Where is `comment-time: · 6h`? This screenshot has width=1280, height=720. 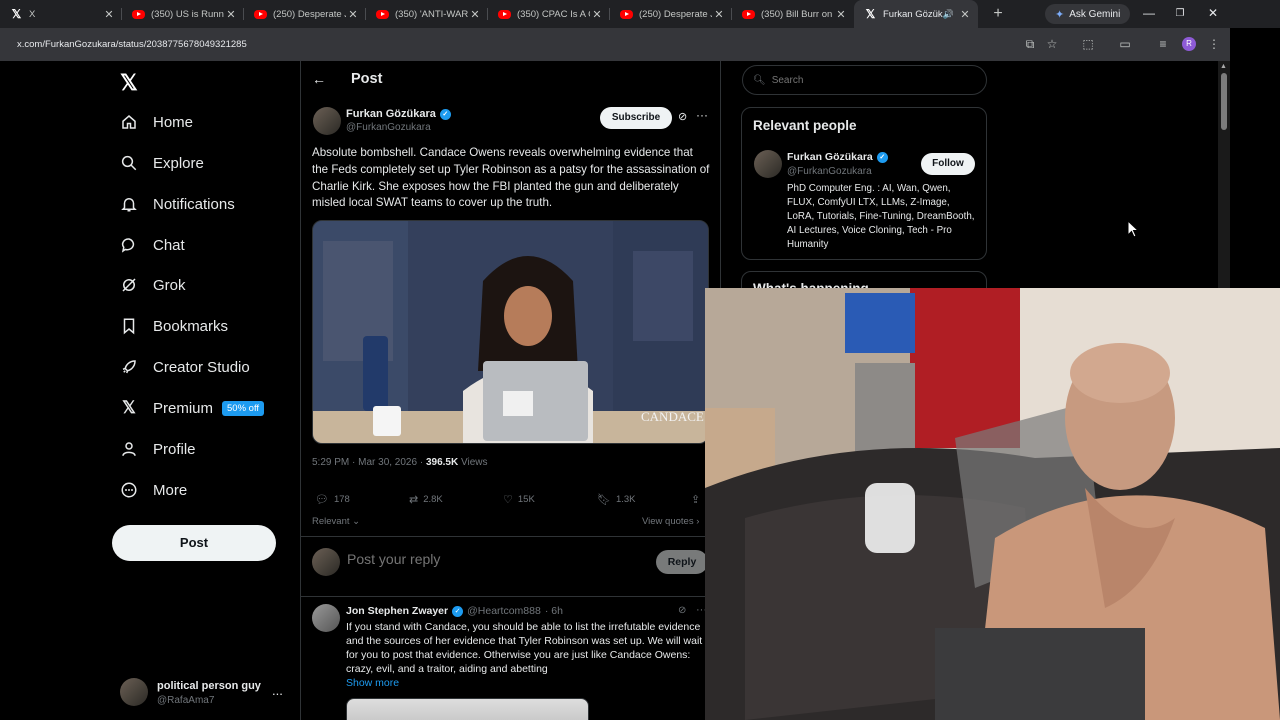 comment-time: · 6h is located at coordinates (554, 611).